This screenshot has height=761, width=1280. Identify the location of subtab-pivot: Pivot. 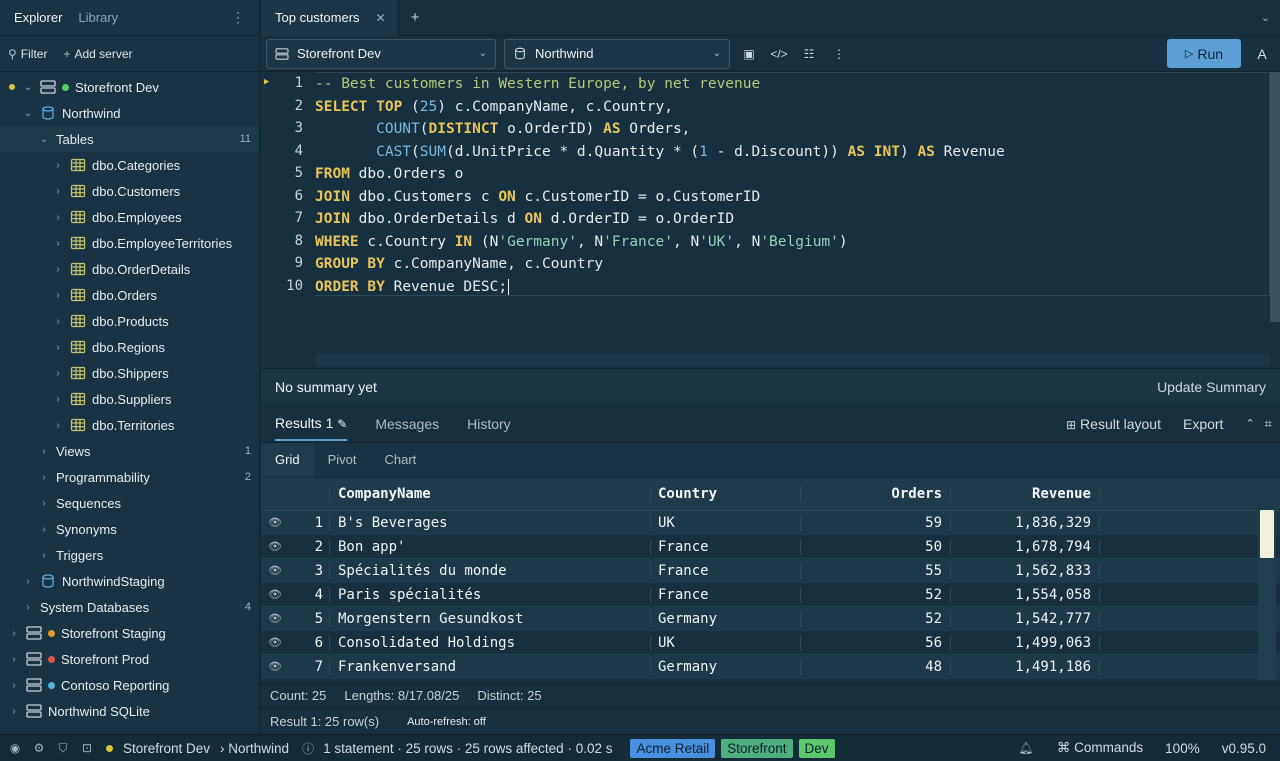
(342, 460).